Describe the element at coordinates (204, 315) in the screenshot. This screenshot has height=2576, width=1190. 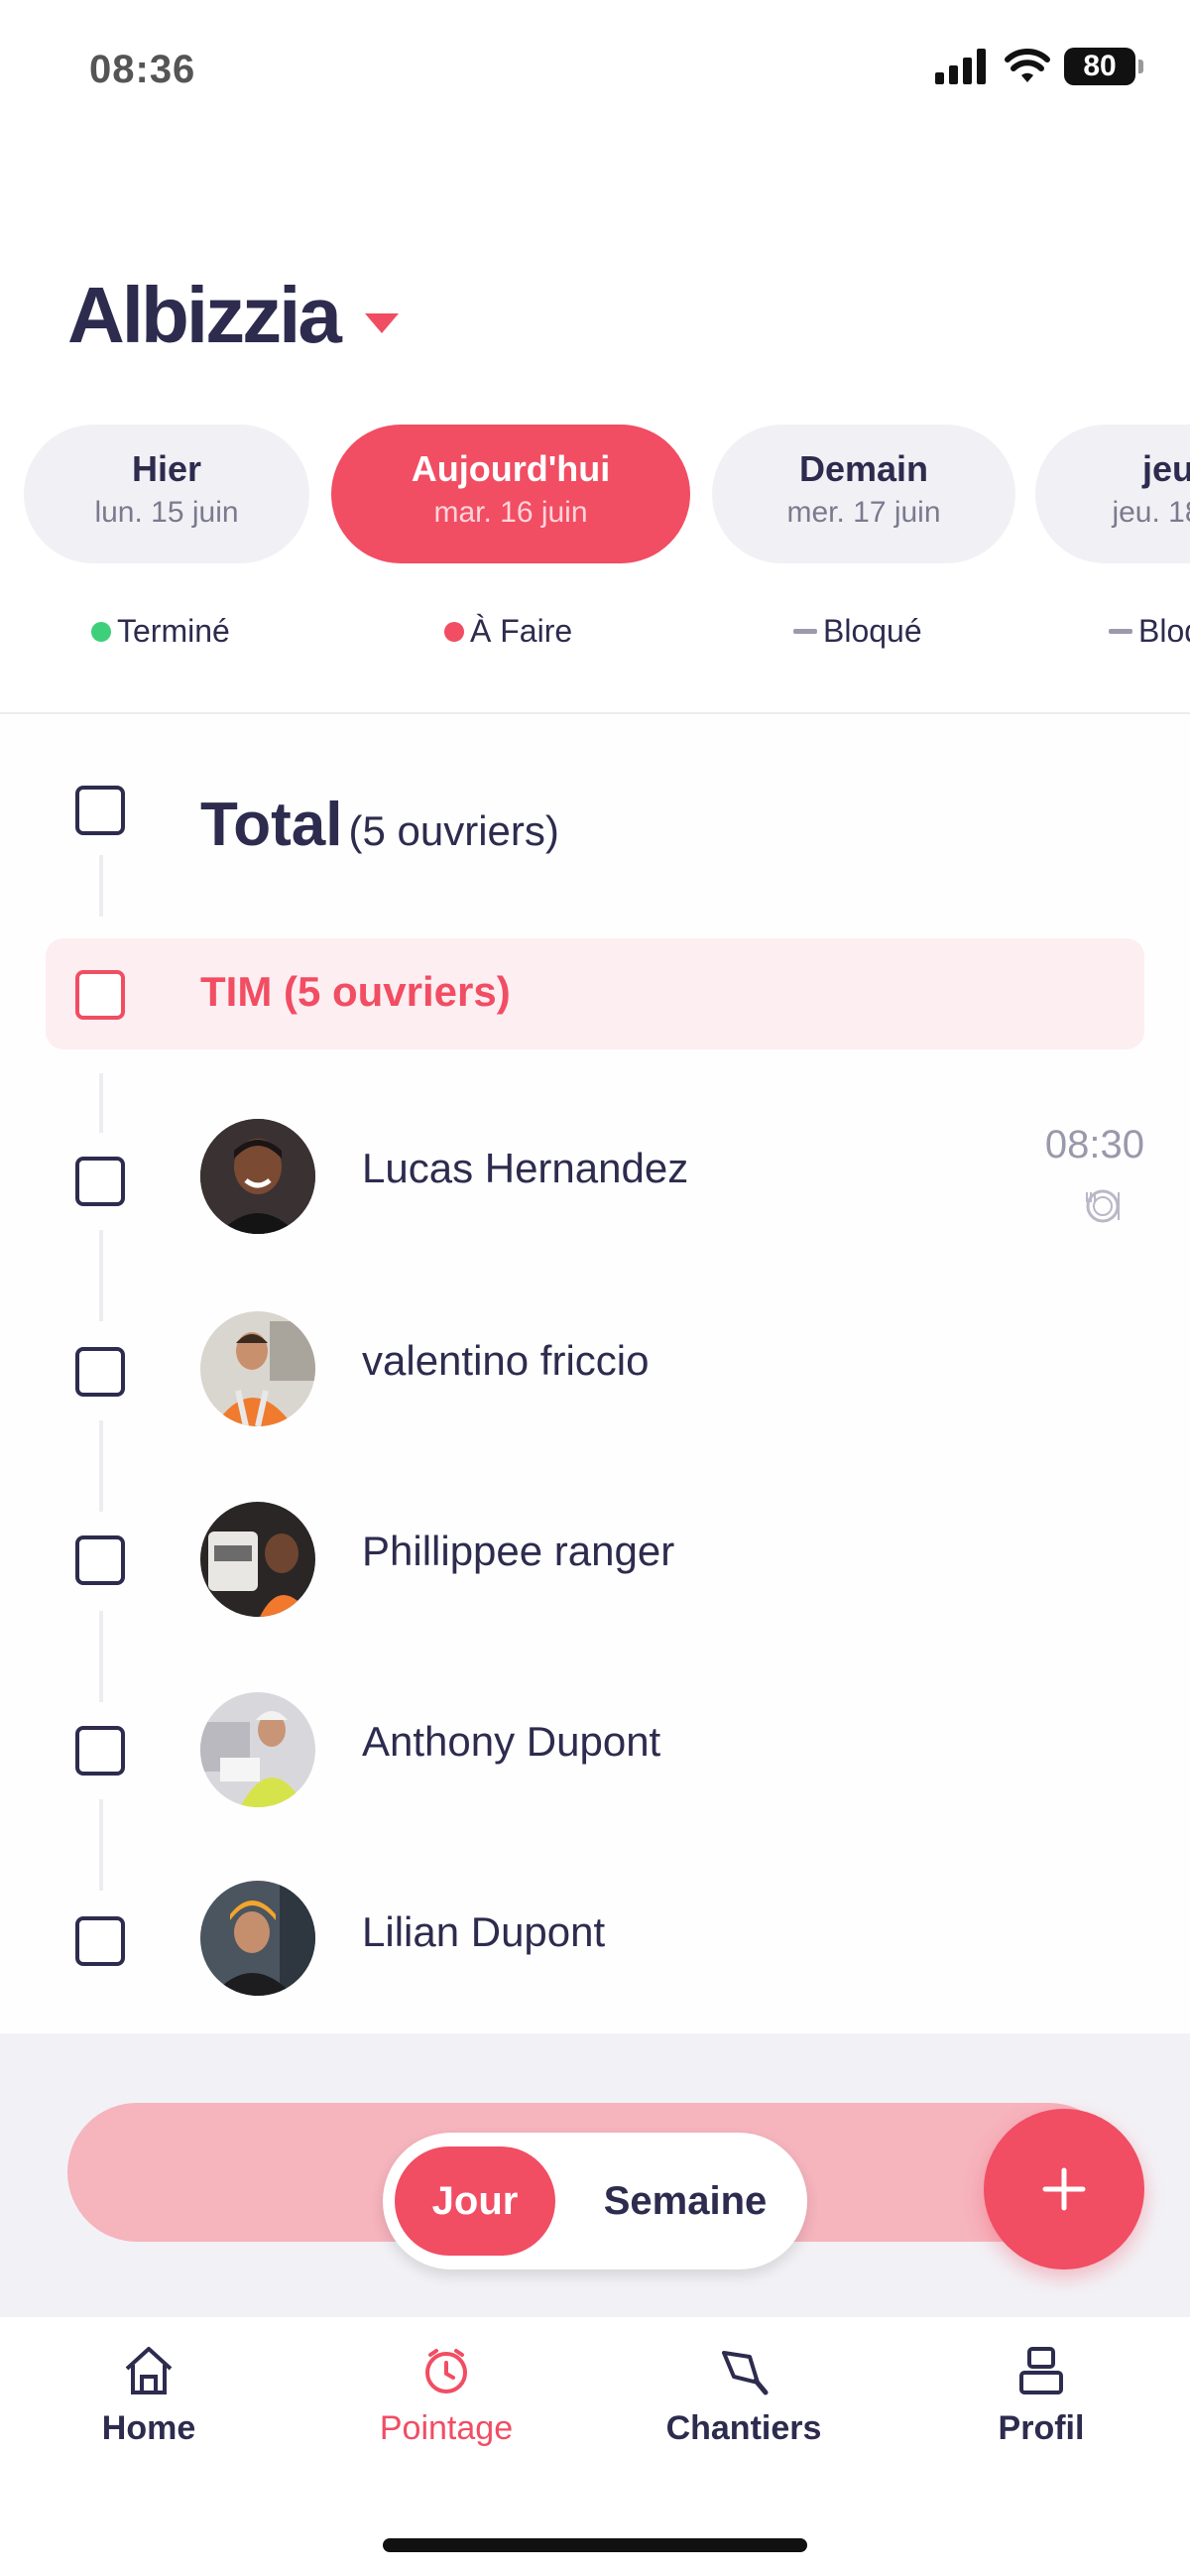
I see `site-name: Albizzia` at that location.